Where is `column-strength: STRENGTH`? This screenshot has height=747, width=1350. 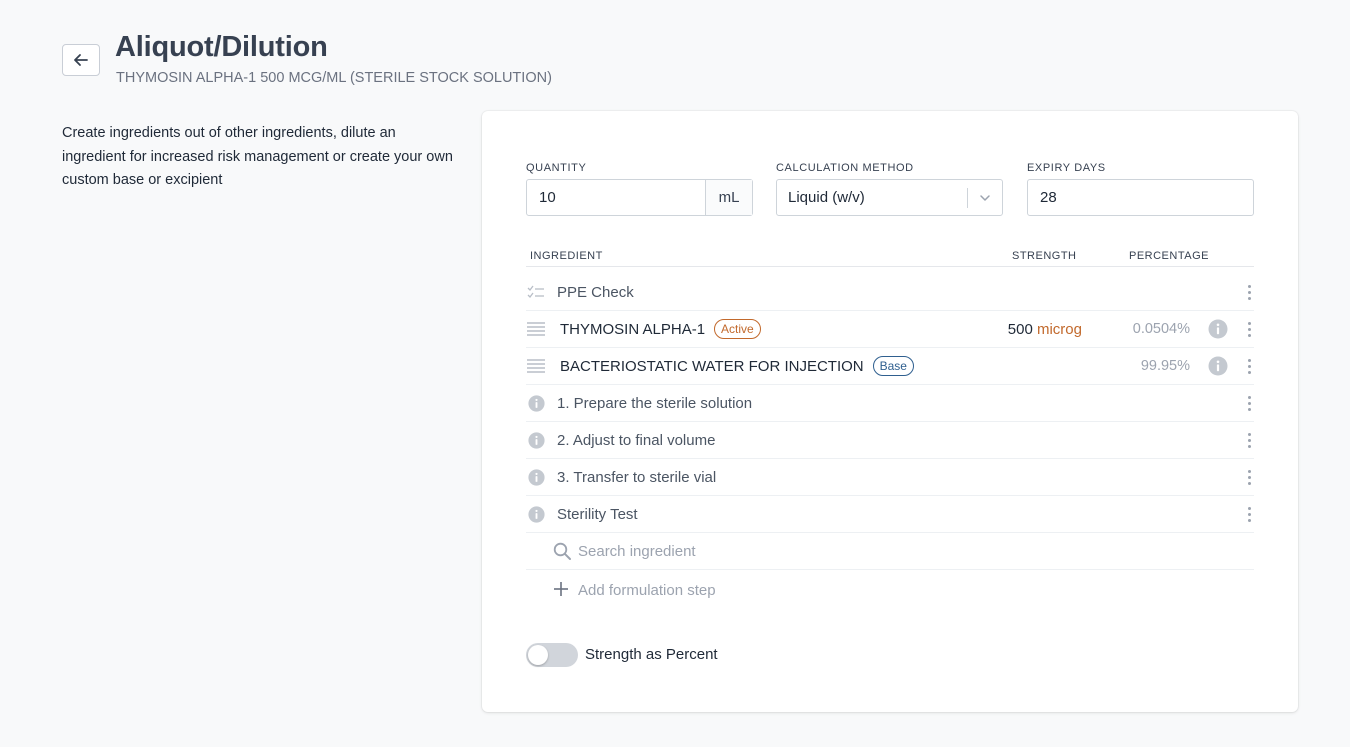 column-strength: STRENGTH is located at coordinates (1044, 256).